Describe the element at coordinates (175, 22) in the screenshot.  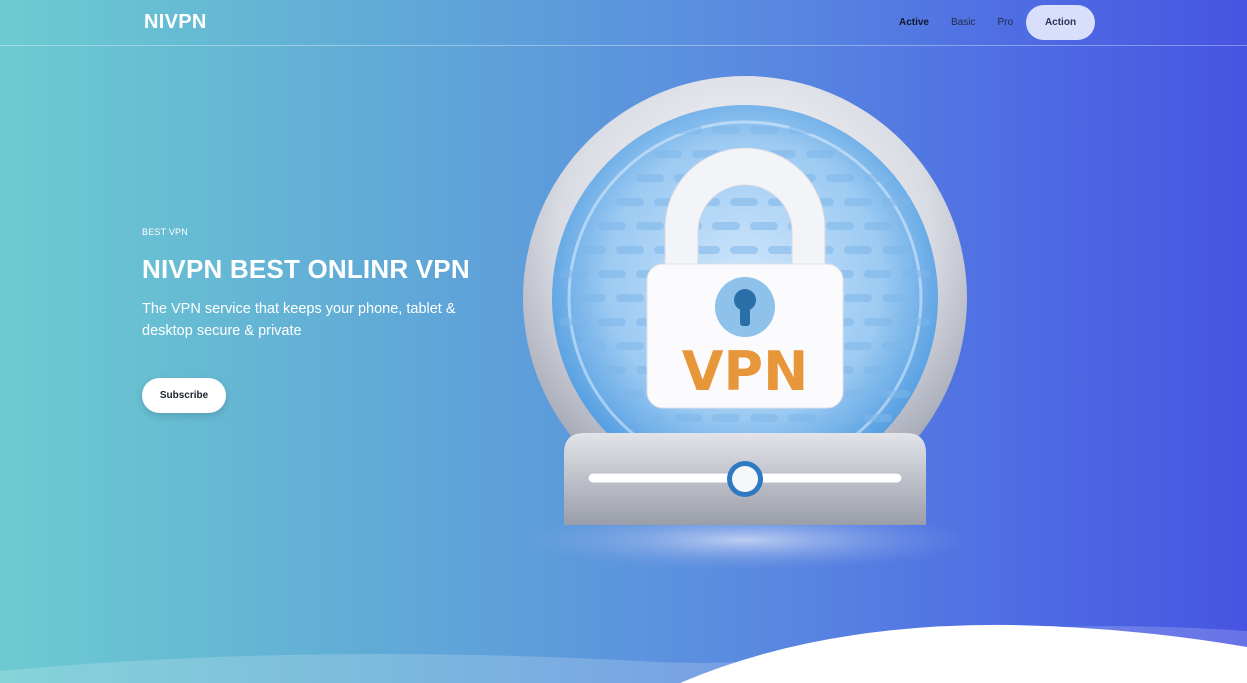
I see `brand-logo: NIVPN` at that location.